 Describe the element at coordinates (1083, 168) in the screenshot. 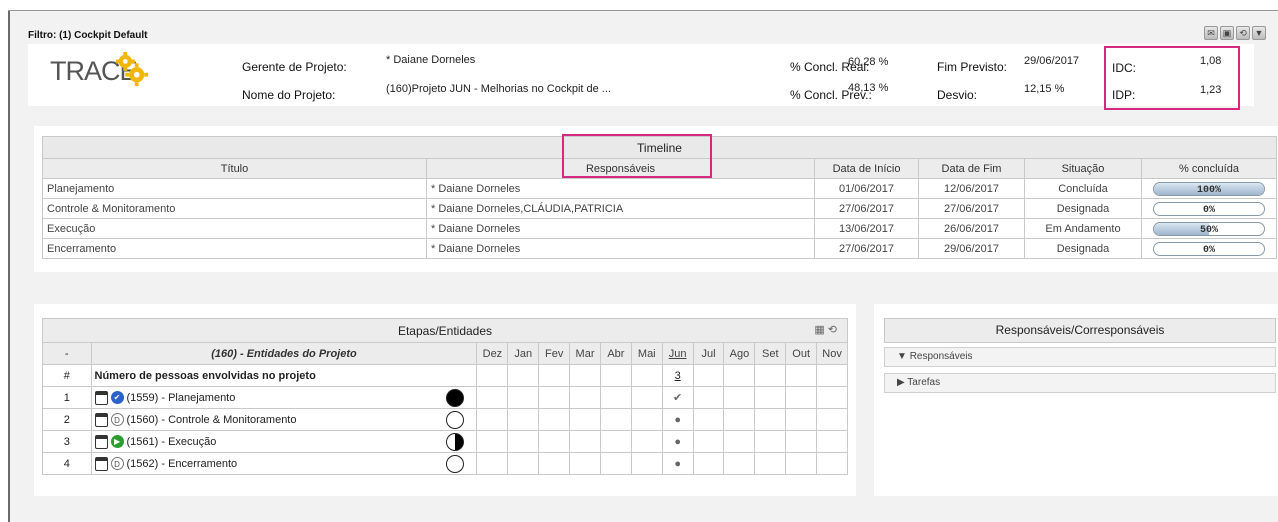

I see `col-situacao: Situação` at that location.